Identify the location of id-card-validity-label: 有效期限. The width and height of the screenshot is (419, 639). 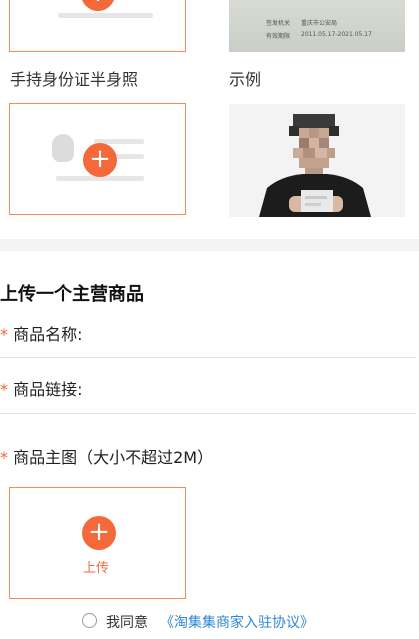
(278, 36).